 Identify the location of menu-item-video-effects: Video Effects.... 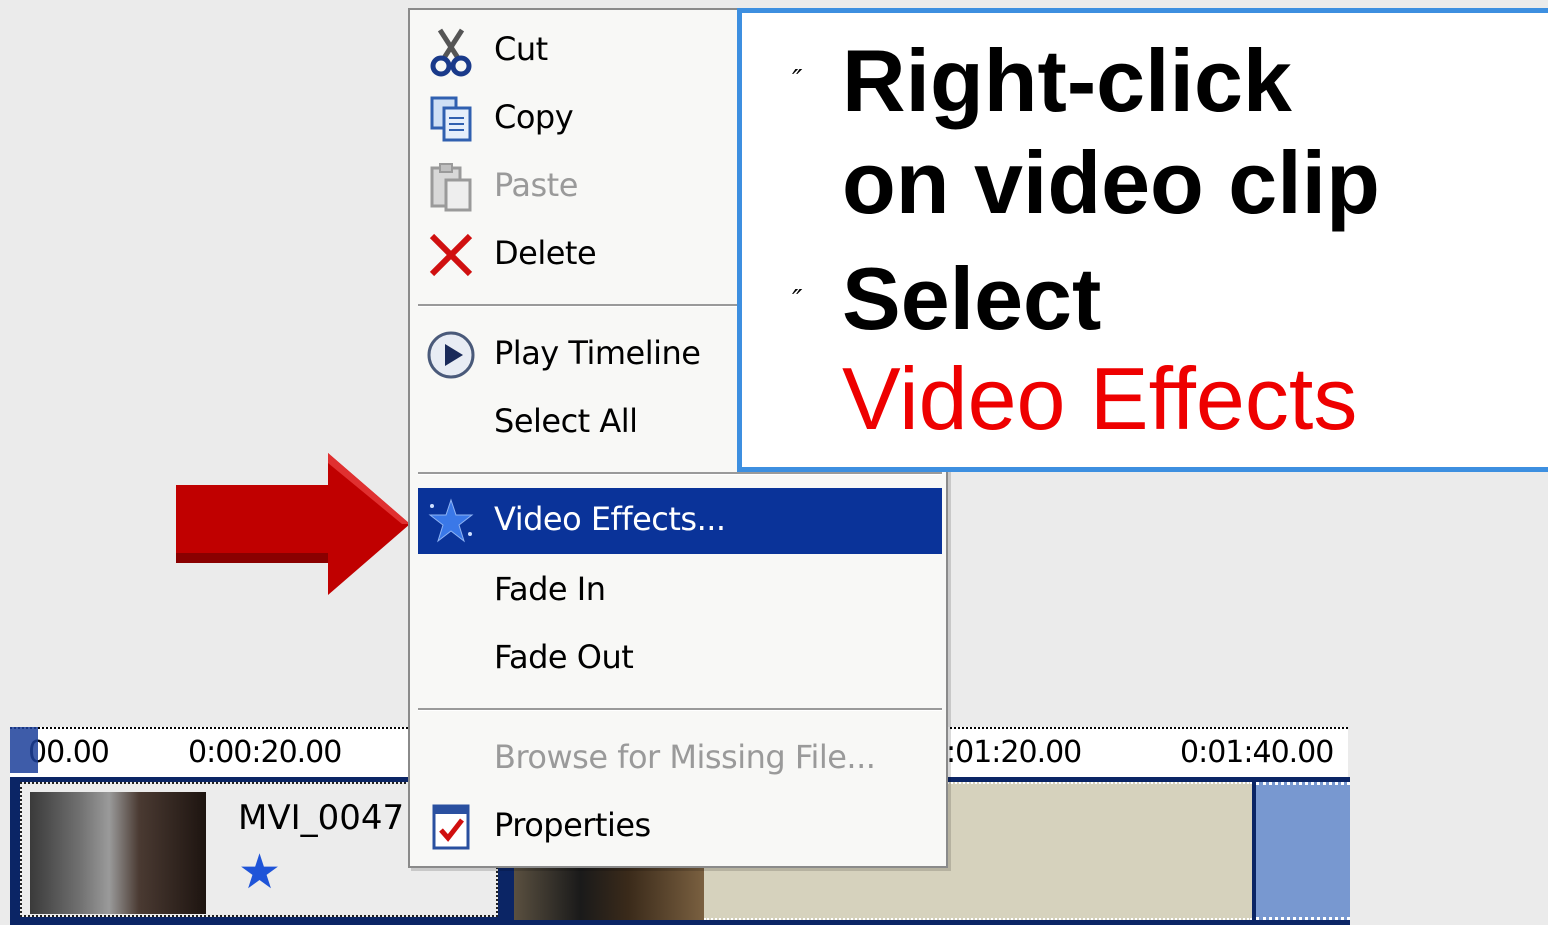
(680, 521).